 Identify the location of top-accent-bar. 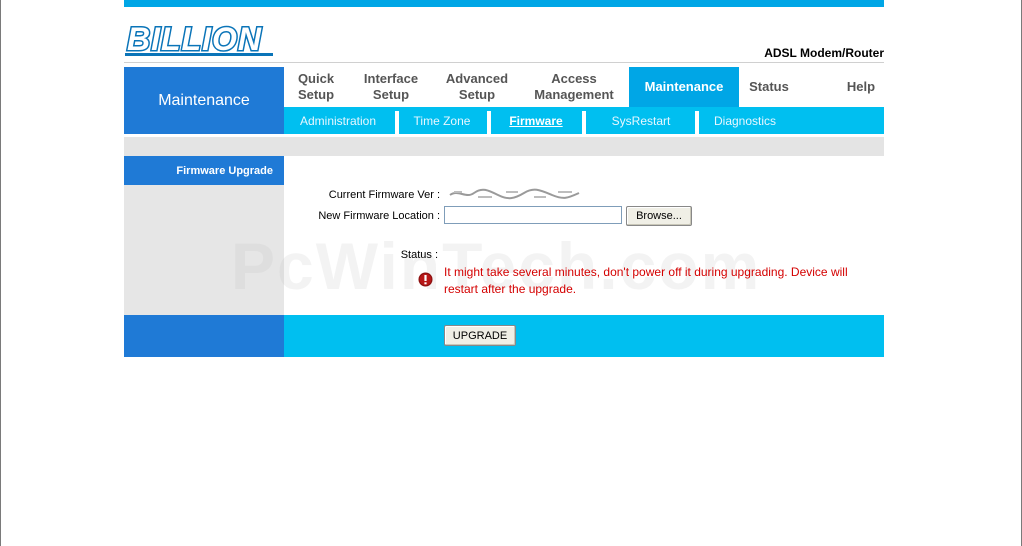
(504, 3).